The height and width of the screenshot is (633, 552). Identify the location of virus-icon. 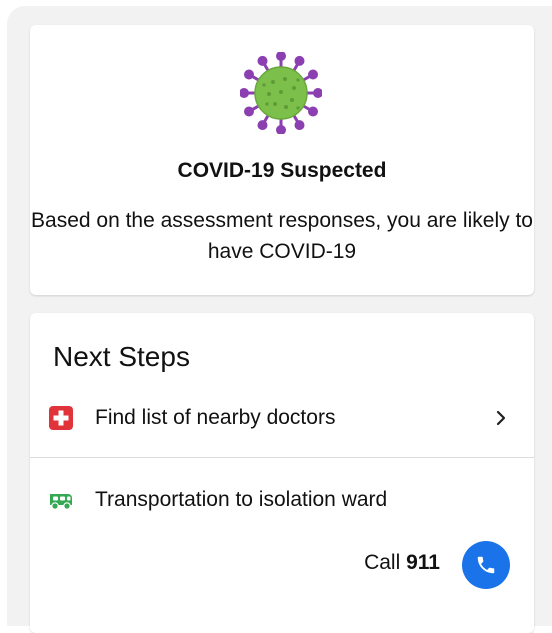
(281, 93).